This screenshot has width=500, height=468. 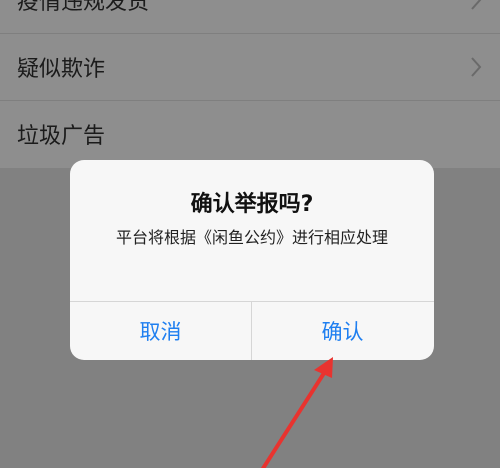 What do you see at coordinates (342, 331) in the screenshot?
I see `confirm-button: 确认` at bounding box center [342, 331].